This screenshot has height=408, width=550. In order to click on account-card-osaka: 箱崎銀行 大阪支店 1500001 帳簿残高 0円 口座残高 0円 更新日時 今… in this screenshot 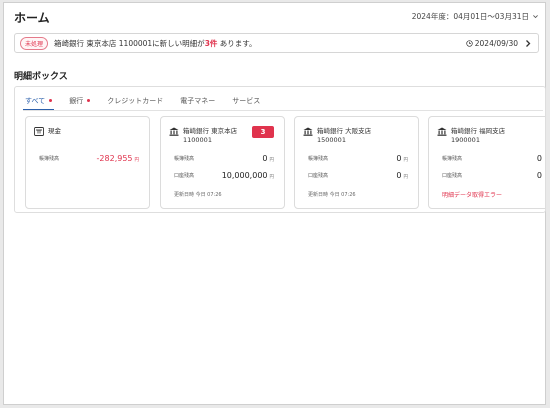, I will do `click(356, 162)`.